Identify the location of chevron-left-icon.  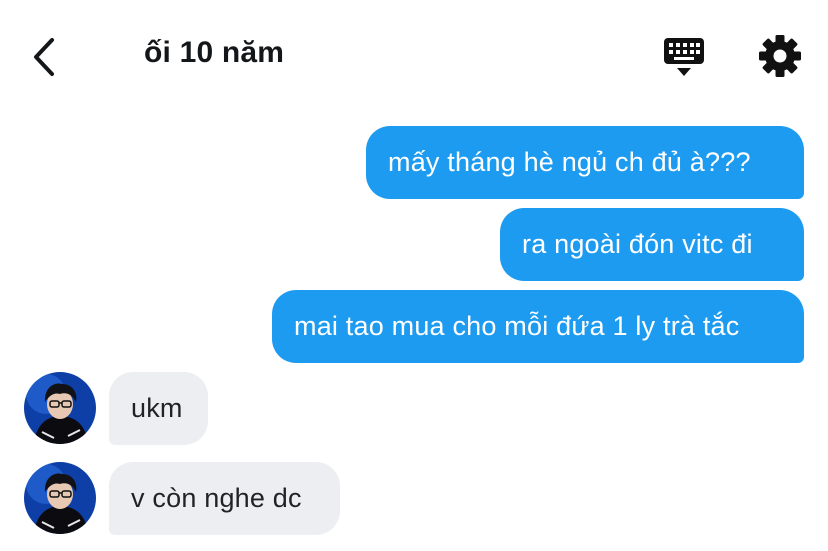
(44, 57).